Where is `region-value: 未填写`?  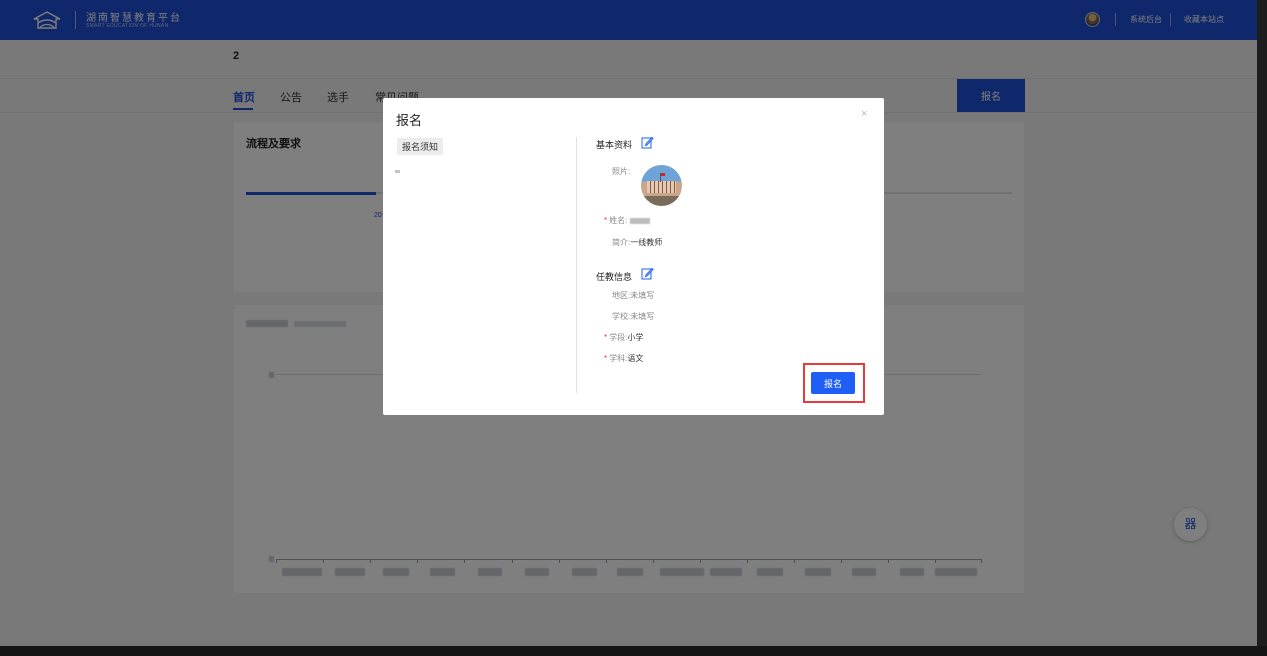
region-value: 未填写 is located at coordinates (642, 295).